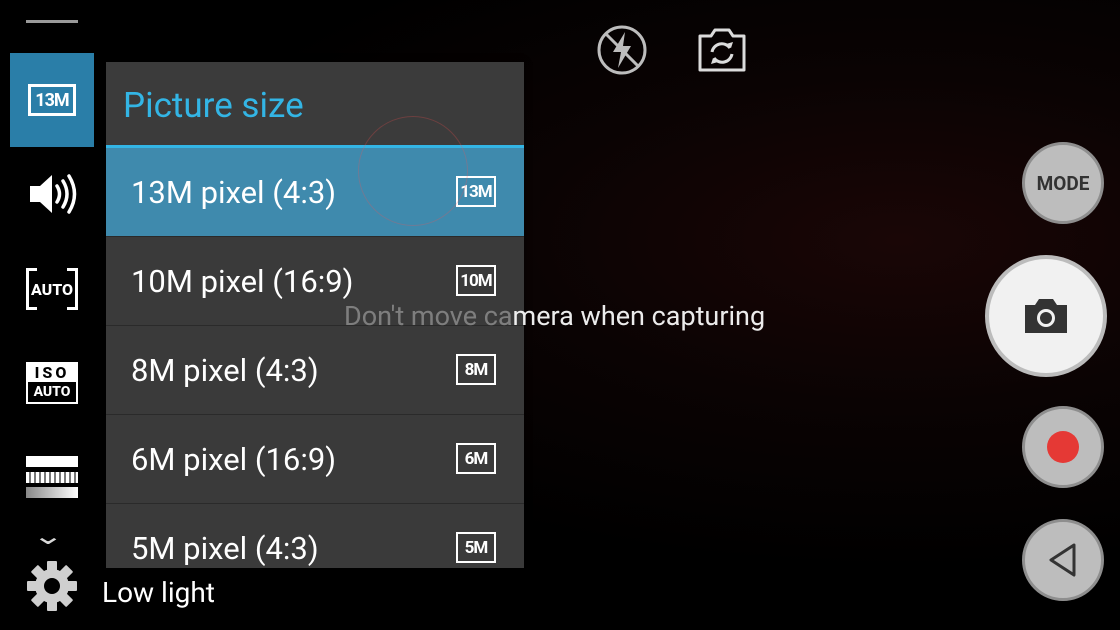 This screenshot has height=630, width=1120. I want to click on record-dot-icon, so click(1063, 447).